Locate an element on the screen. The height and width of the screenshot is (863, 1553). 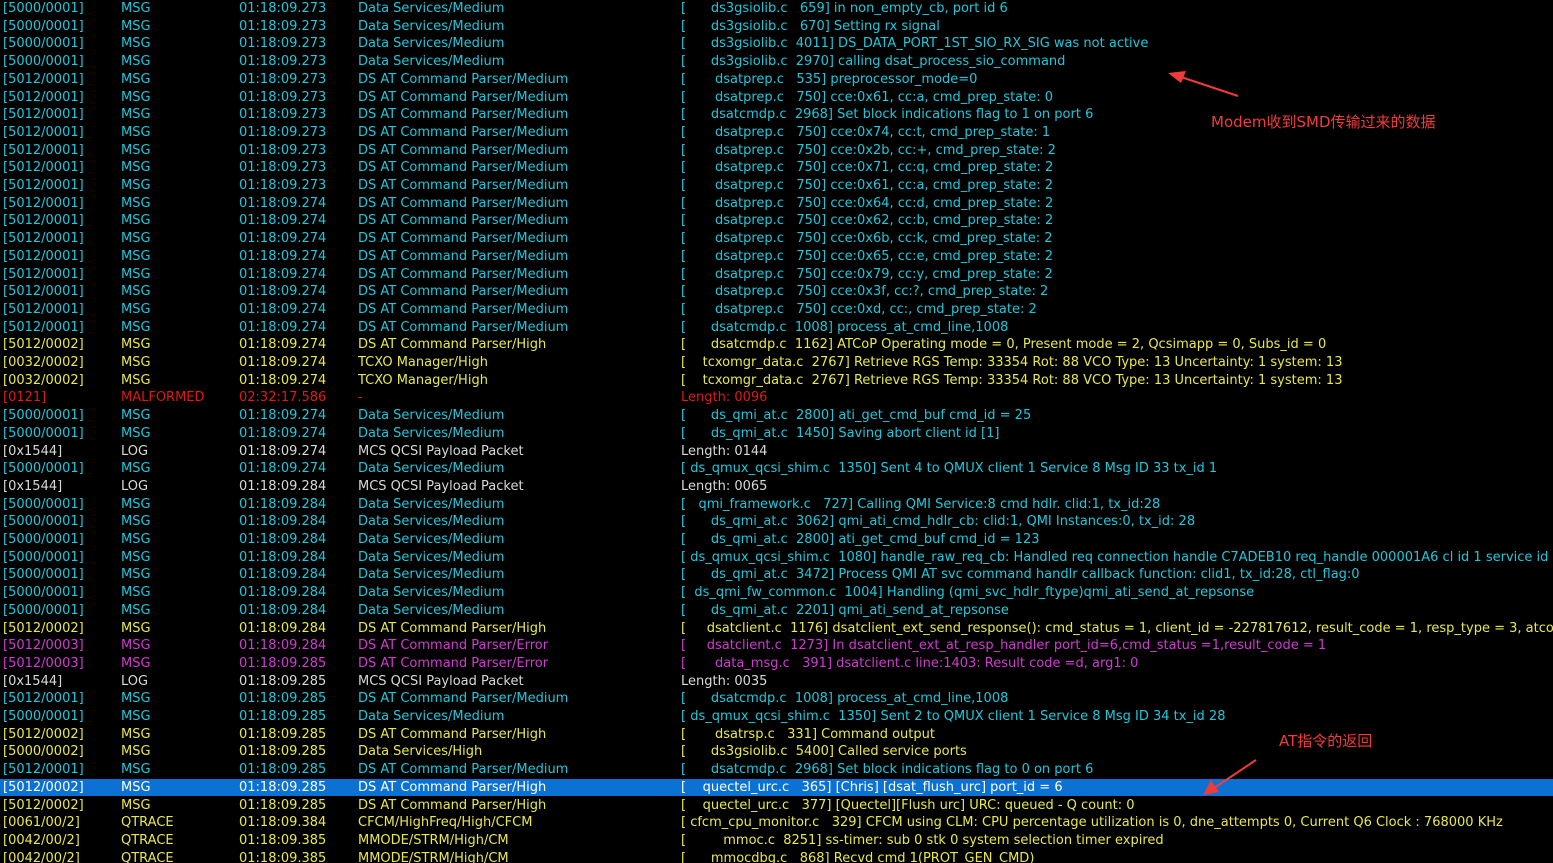
log-subsystem-cell: - is located at coordinates (360, 398).